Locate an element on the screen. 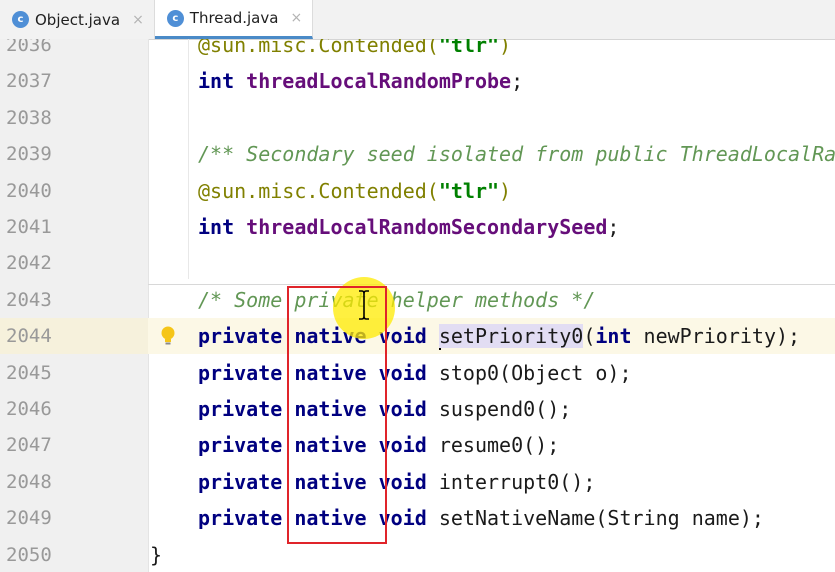 The width and height of the screenshot is (835, 572). line-number-cell: 2047 is located at coordinates (74, 445).